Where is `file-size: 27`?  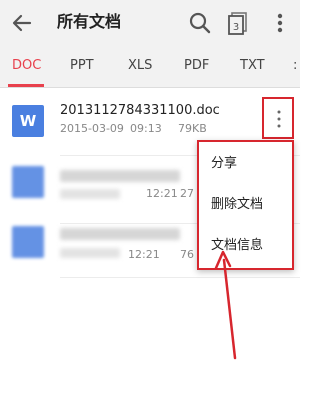 file-size: 27 is located at coordinates (187, 193).